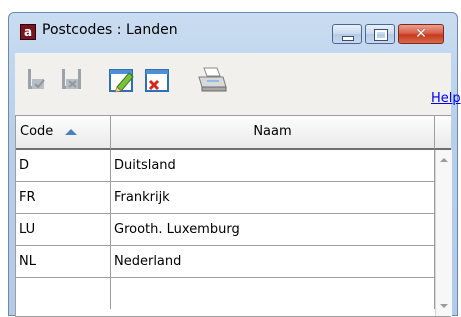  What do you see at coordinates (63, 165) in the screenshot?
I see `cell-code: D` at bounding box center [63, 165].